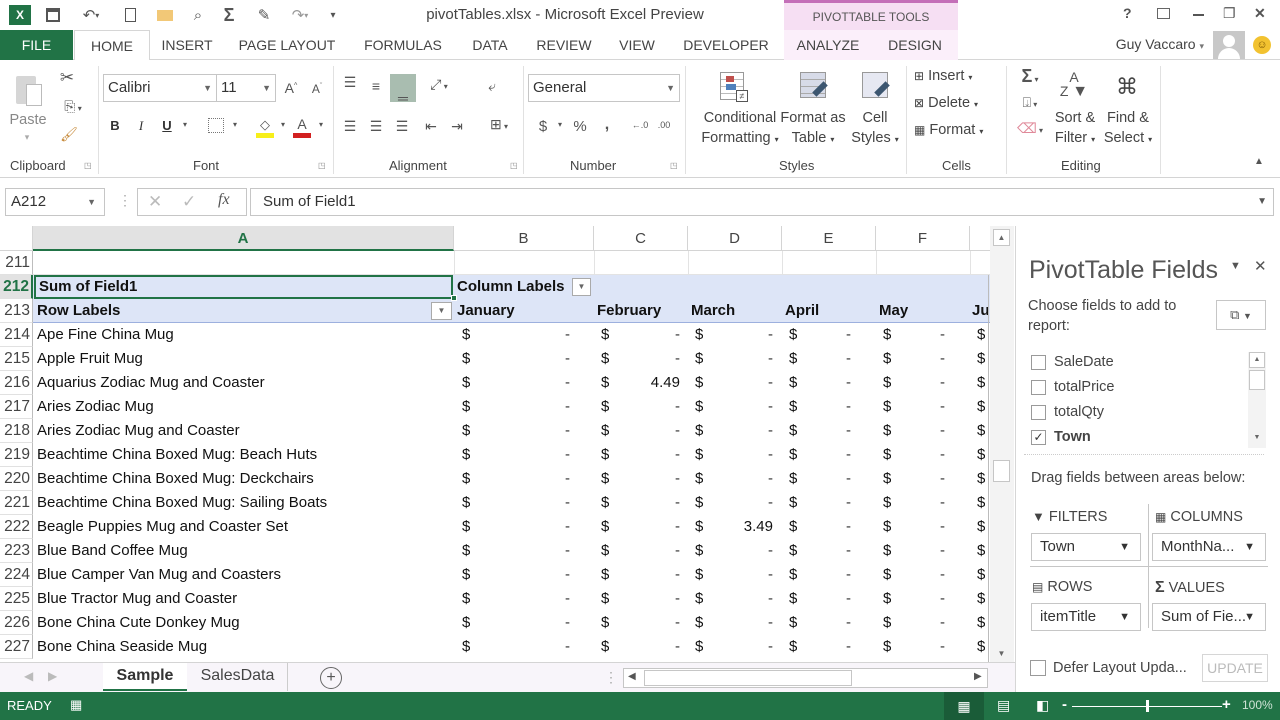 The image size is (1280, 720). I want to click on find-select-button: Find & Select ▾, so click(1128, 129).